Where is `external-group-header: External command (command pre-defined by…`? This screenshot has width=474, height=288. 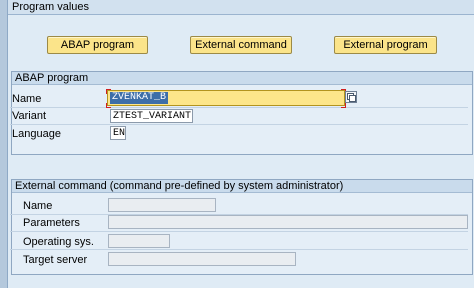
external-group-header: External command (command pre-defined by… is located at coordinates (242, 186).